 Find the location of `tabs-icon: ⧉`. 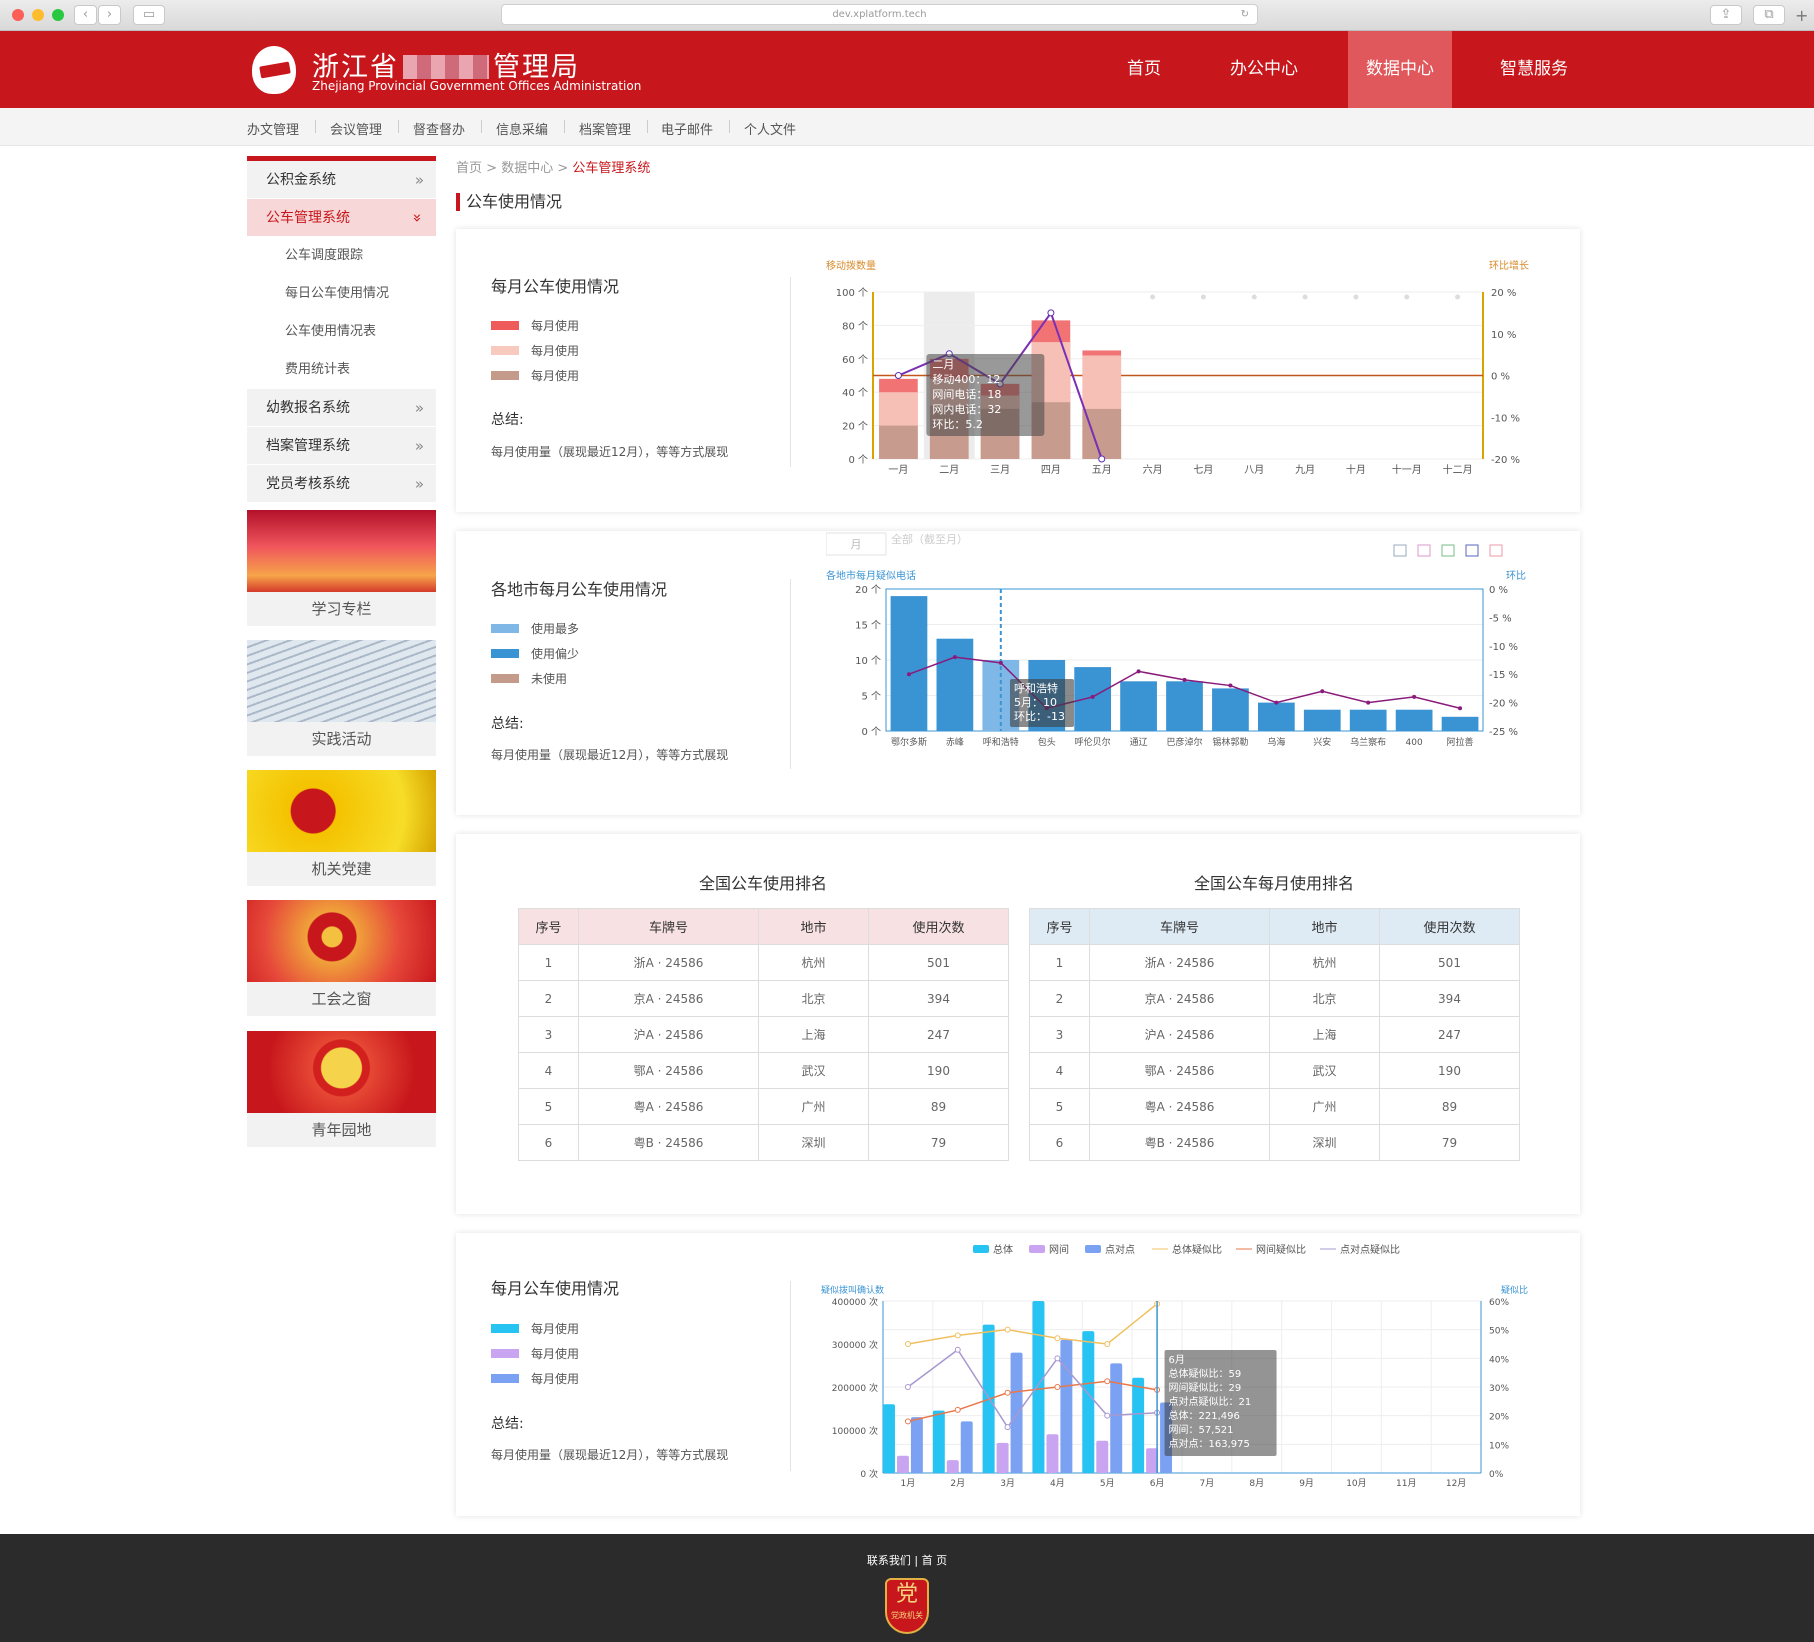

tabs-icon: ⧉ is located at coordinates (1769, 15).